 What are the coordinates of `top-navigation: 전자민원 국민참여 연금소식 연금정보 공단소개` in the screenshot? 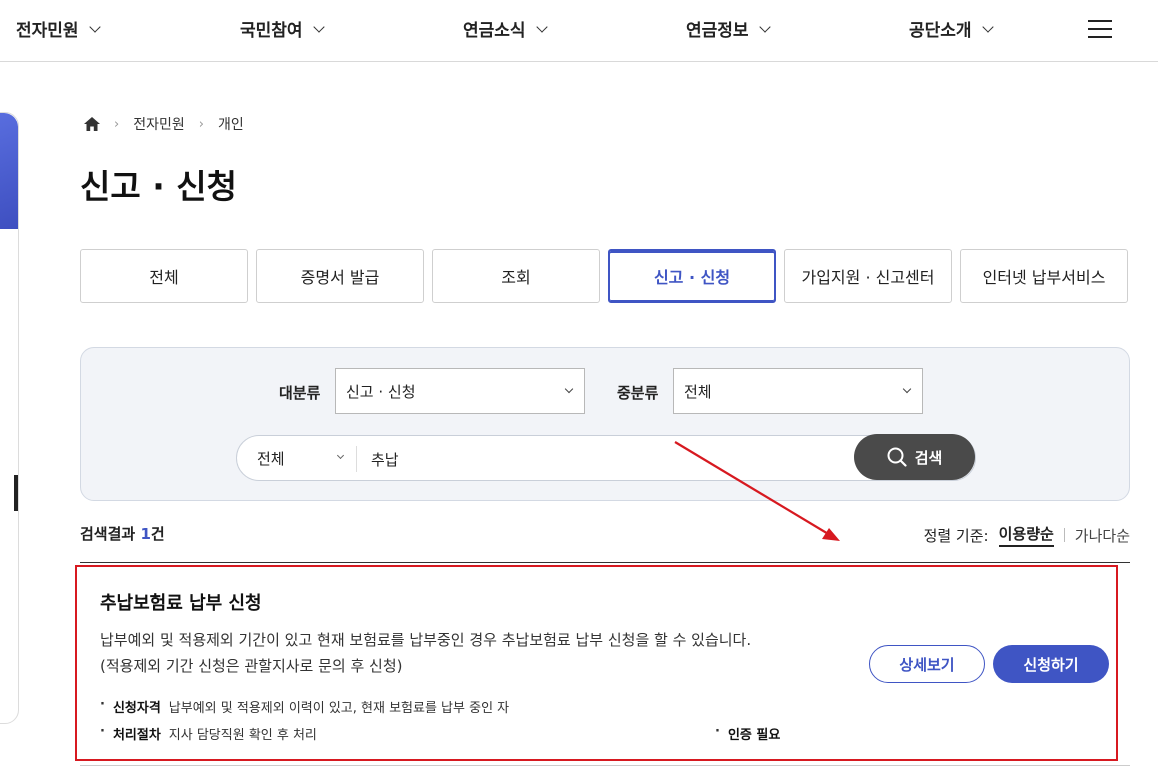 It's located at (579, 31).